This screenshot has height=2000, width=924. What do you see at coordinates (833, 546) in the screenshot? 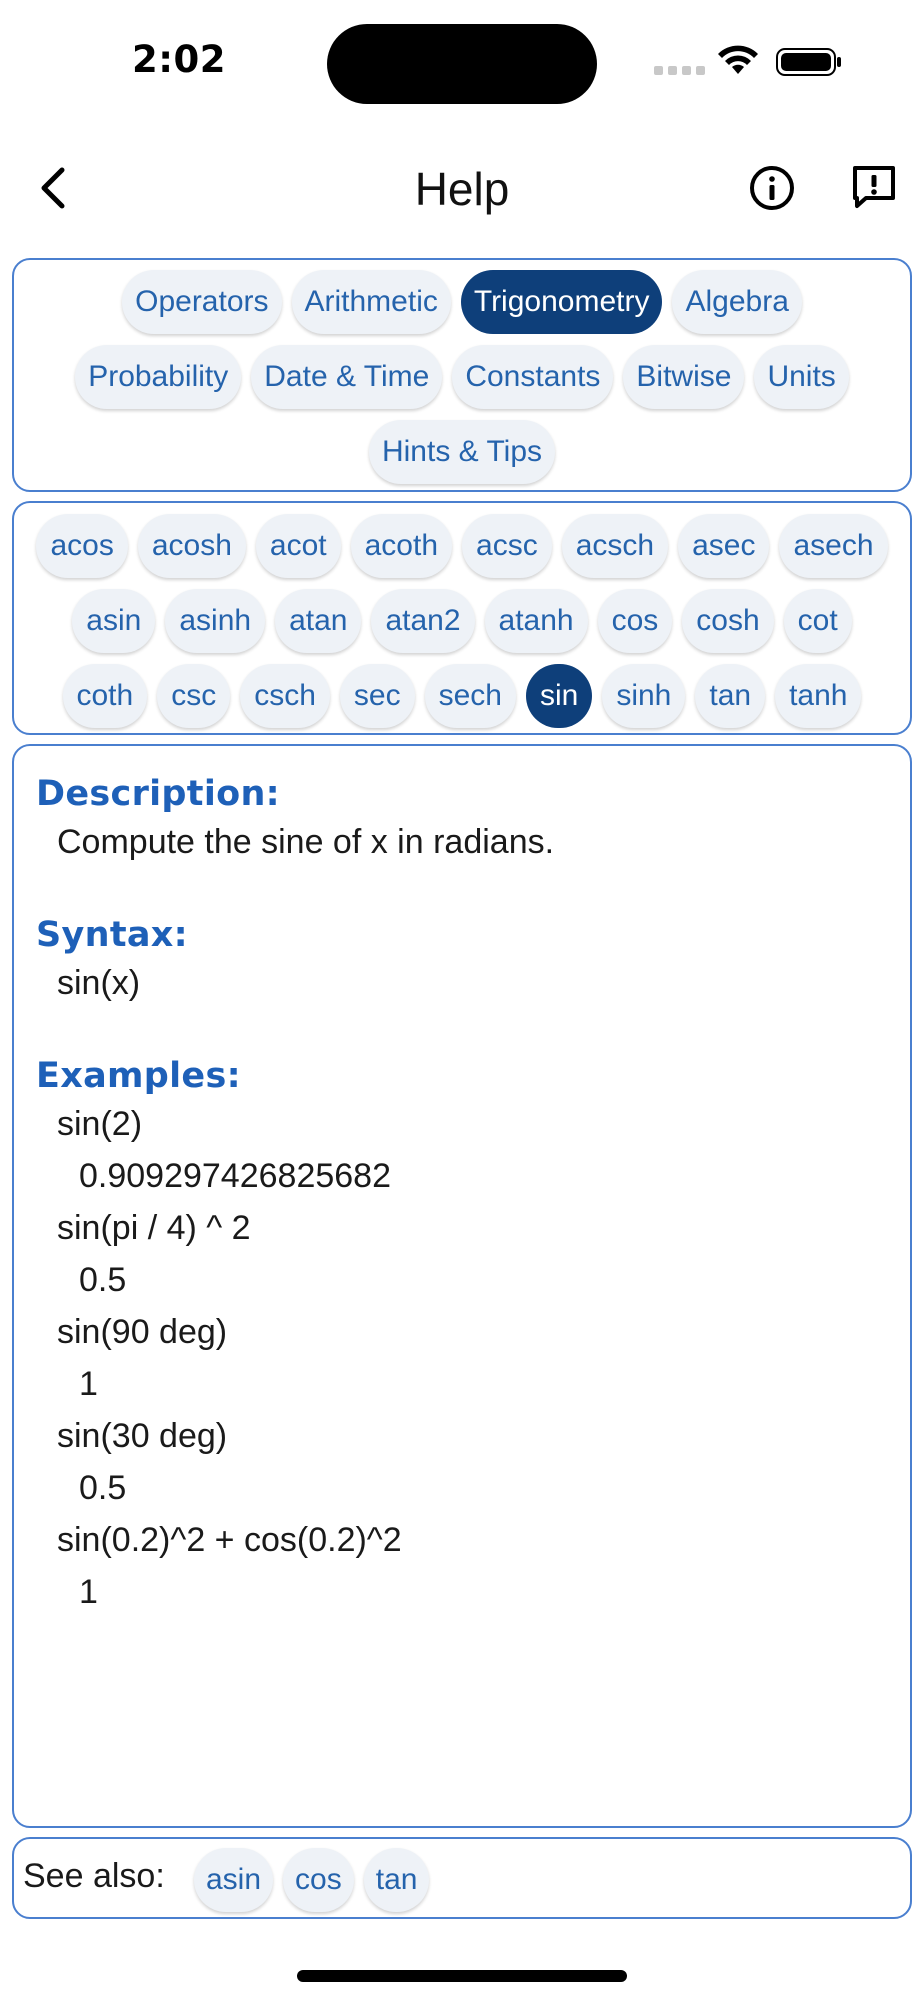
I see `function-chip-asech: asech` at bounding box center [833, 546].